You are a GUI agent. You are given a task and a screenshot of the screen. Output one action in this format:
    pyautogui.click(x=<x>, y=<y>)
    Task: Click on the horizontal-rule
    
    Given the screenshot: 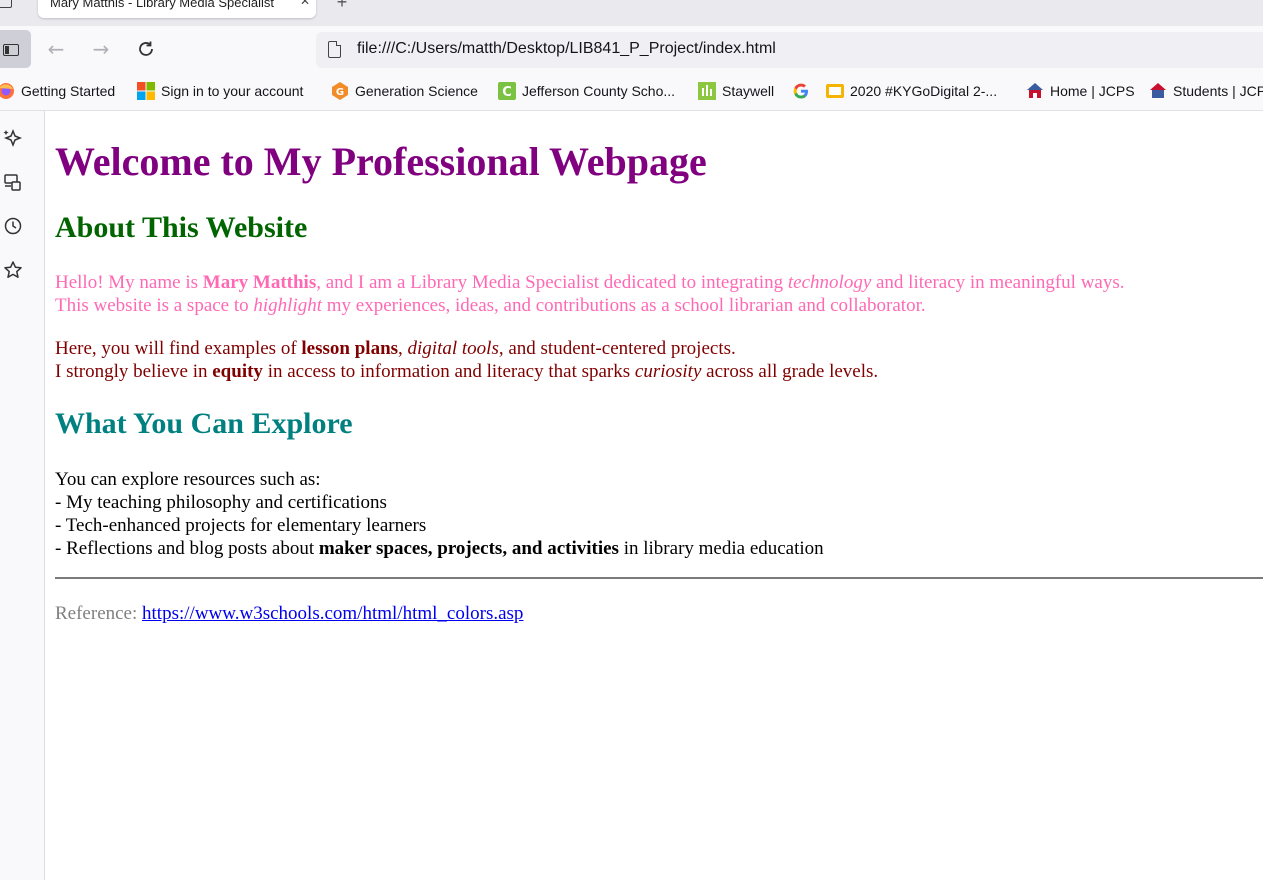 What is the action you would take?
    pyautogui.click(x=659, y=578)
    